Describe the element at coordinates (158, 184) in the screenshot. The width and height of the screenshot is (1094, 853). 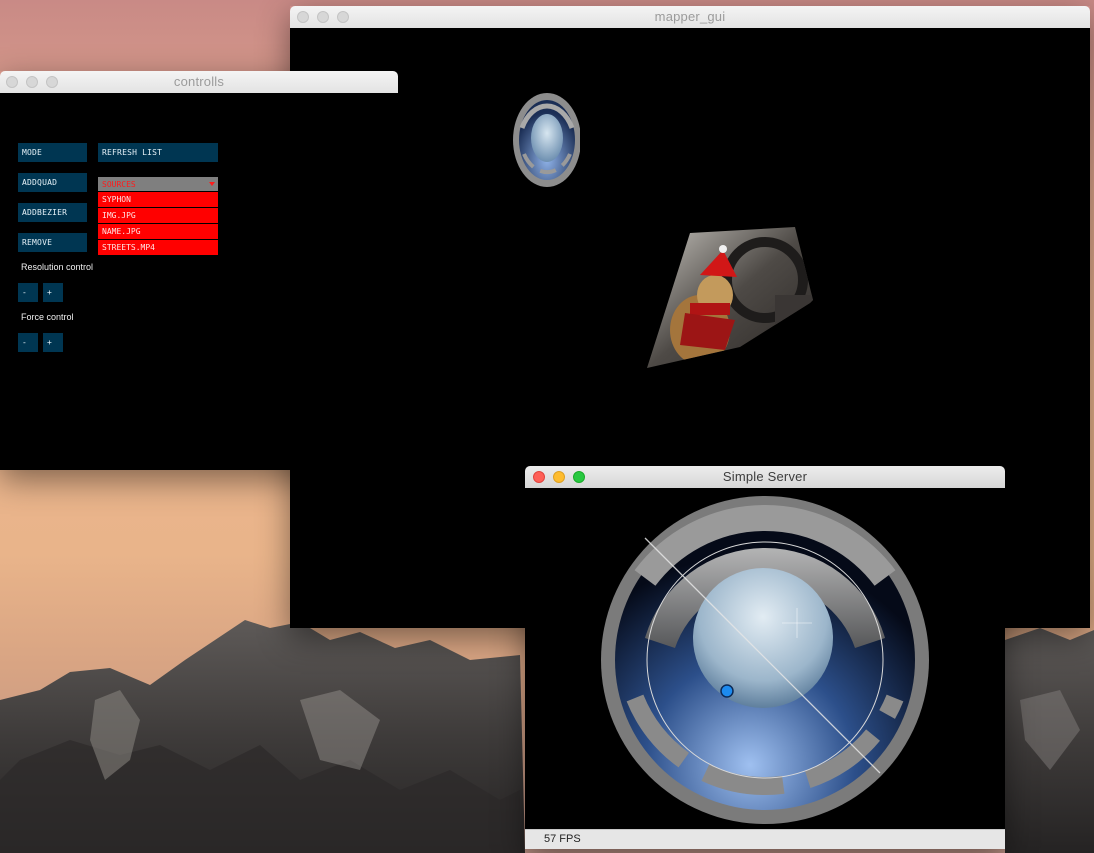
I see `sources-dropdown: SOURCES` at that location.